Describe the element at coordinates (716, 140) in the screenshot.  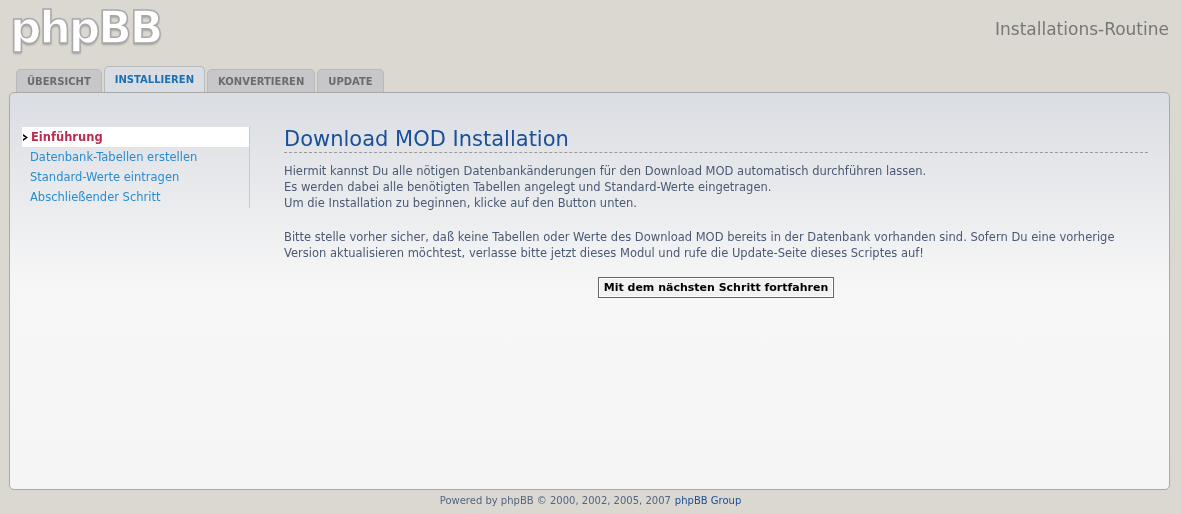
I see `page-heading: Download MOD Installation` at that location.